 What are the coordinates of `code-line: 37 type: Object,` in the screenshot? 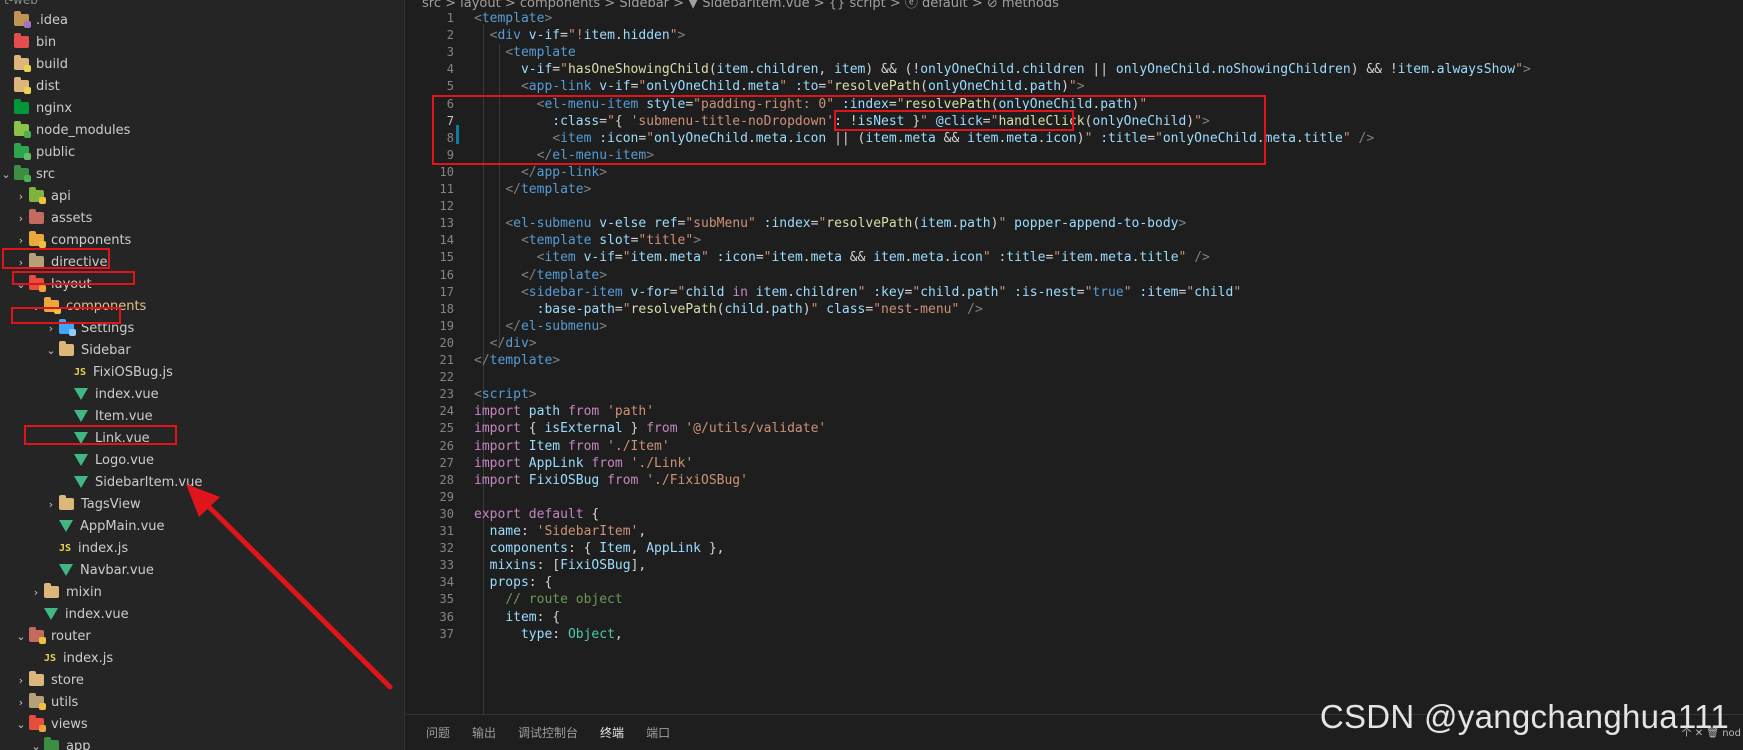 It's located at (1074, 634).